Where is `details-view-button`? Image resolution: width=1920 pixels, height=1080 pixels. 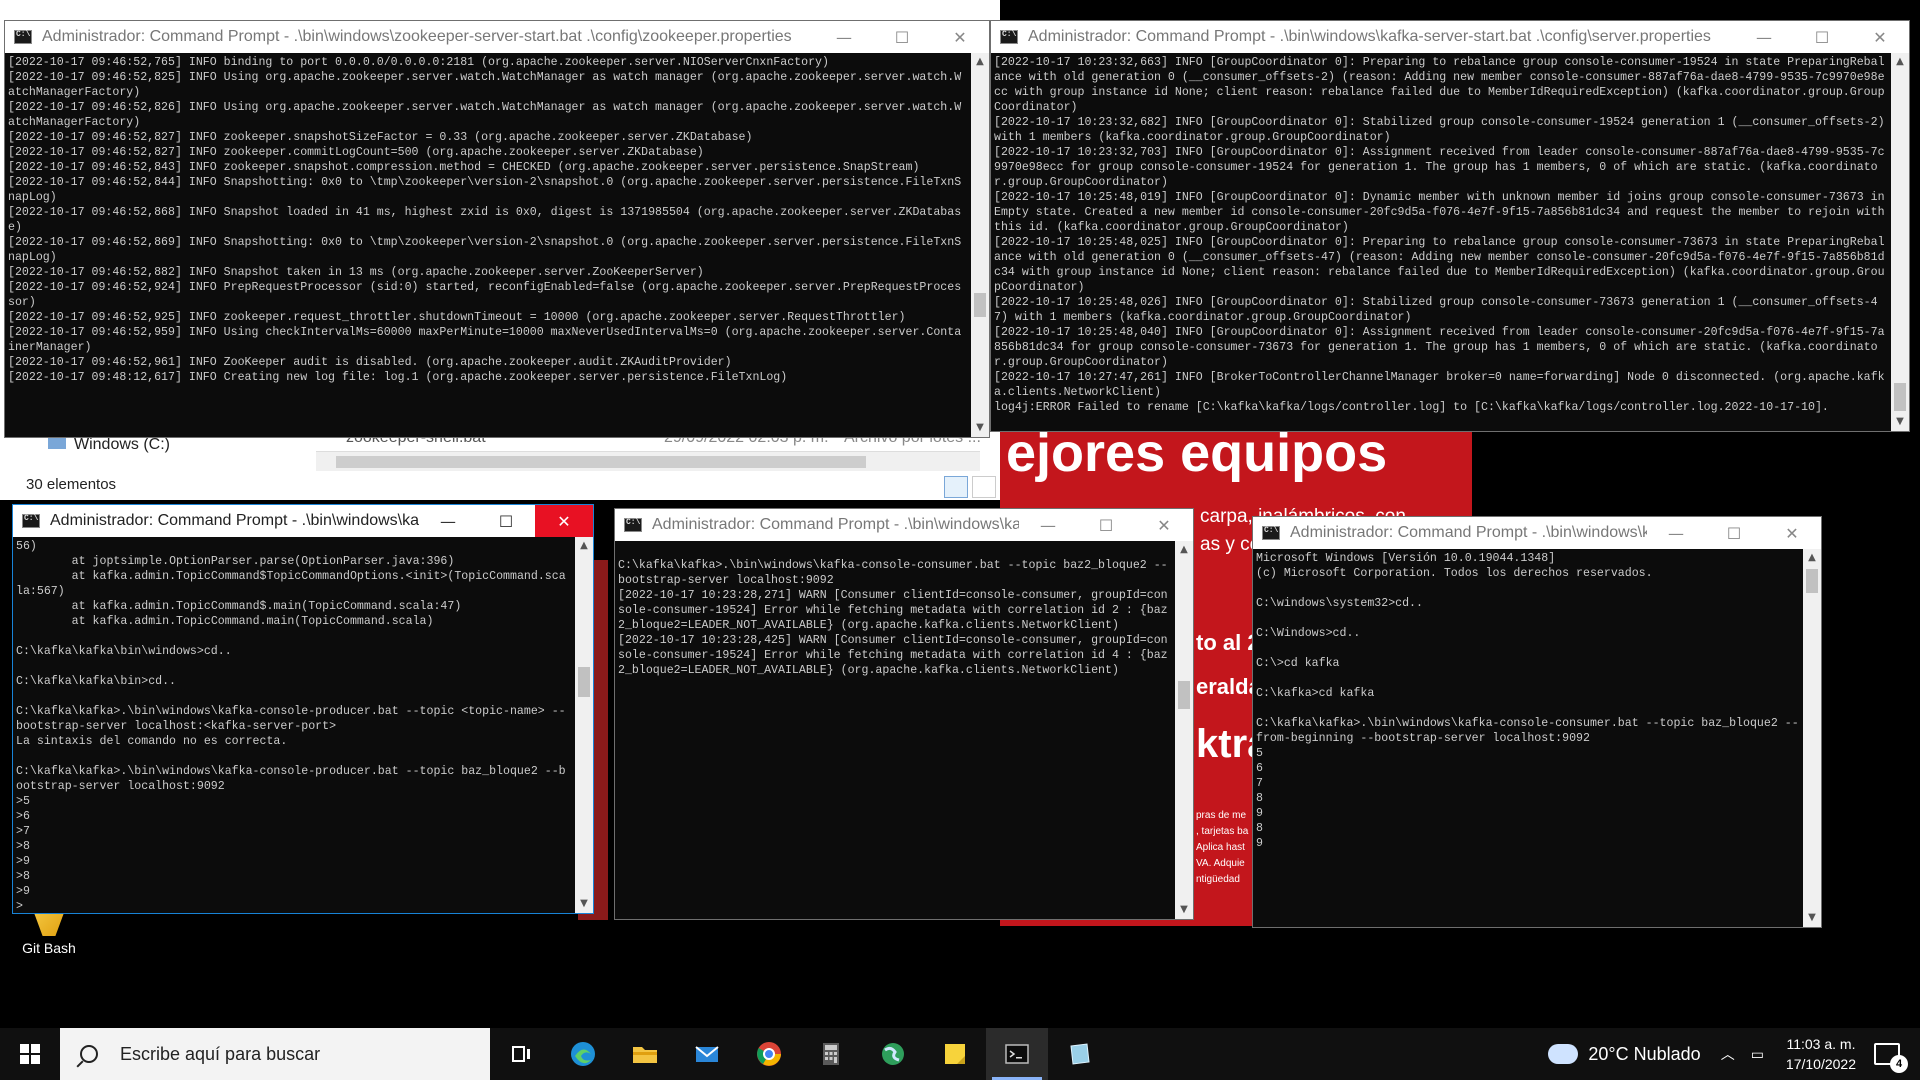
details-view-button is located at coordinates (956, 487).